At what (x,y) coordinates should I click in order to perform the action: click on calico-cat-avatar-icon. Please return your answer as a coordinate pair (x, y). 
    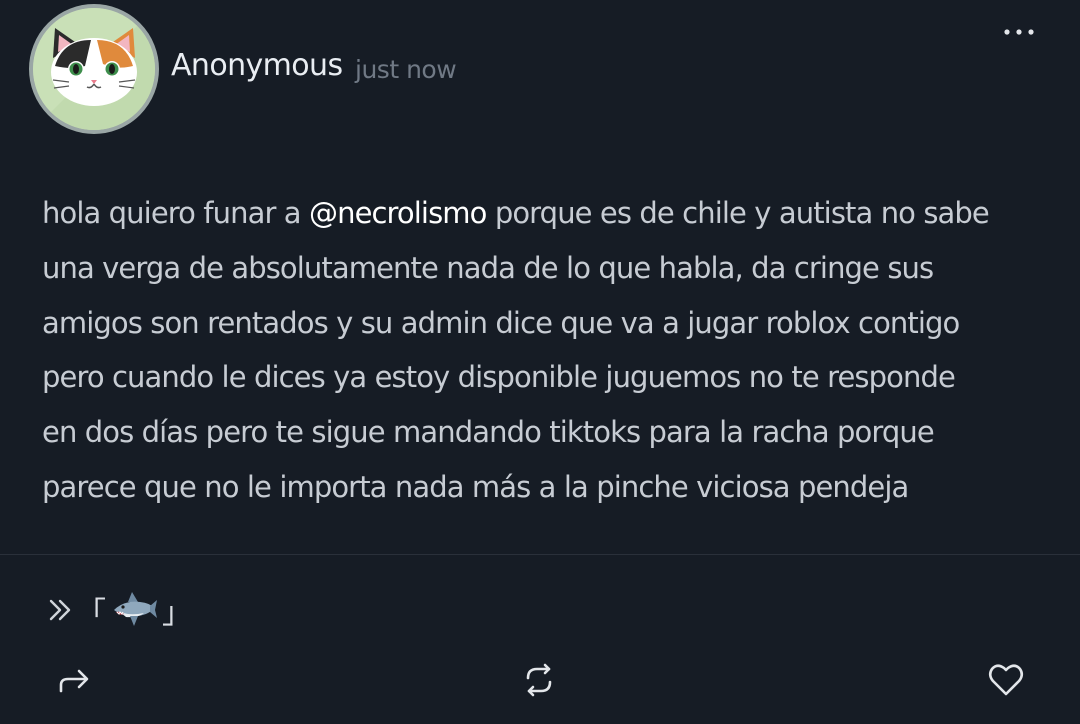
    Looking at the image, I should click on (94, 69).